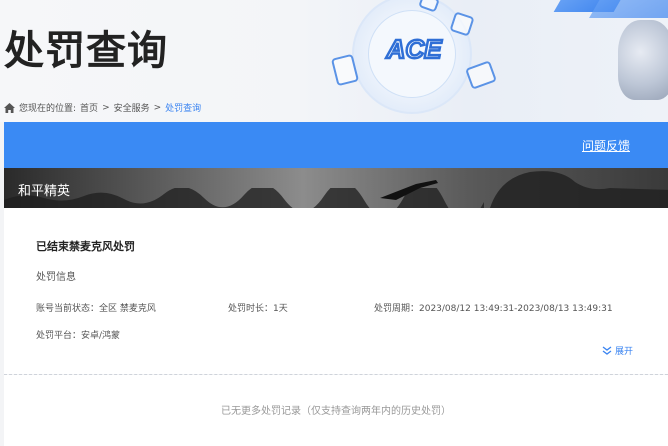 Image resolution: width=668 pixels, height=446 pixels. I want to click on section-label: 处罚信息, so click(56, 277).